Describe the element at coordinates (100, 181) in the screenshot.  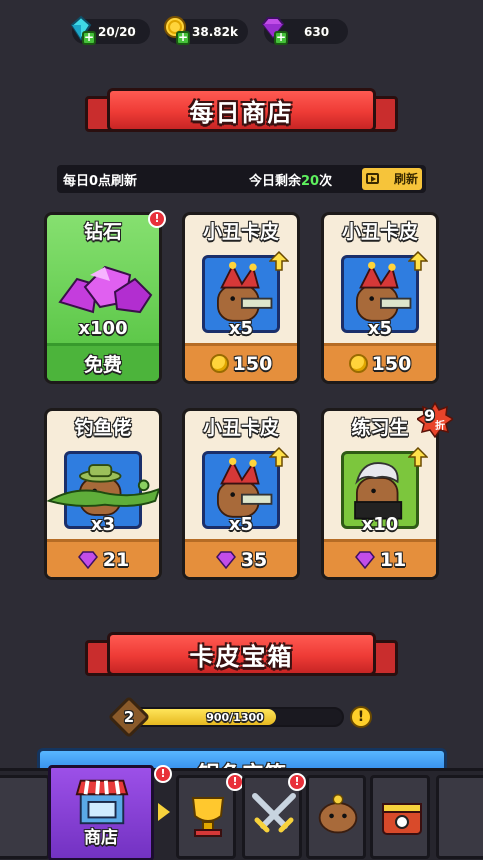
I see `refresh-note: 每日0点刷新` at that location.